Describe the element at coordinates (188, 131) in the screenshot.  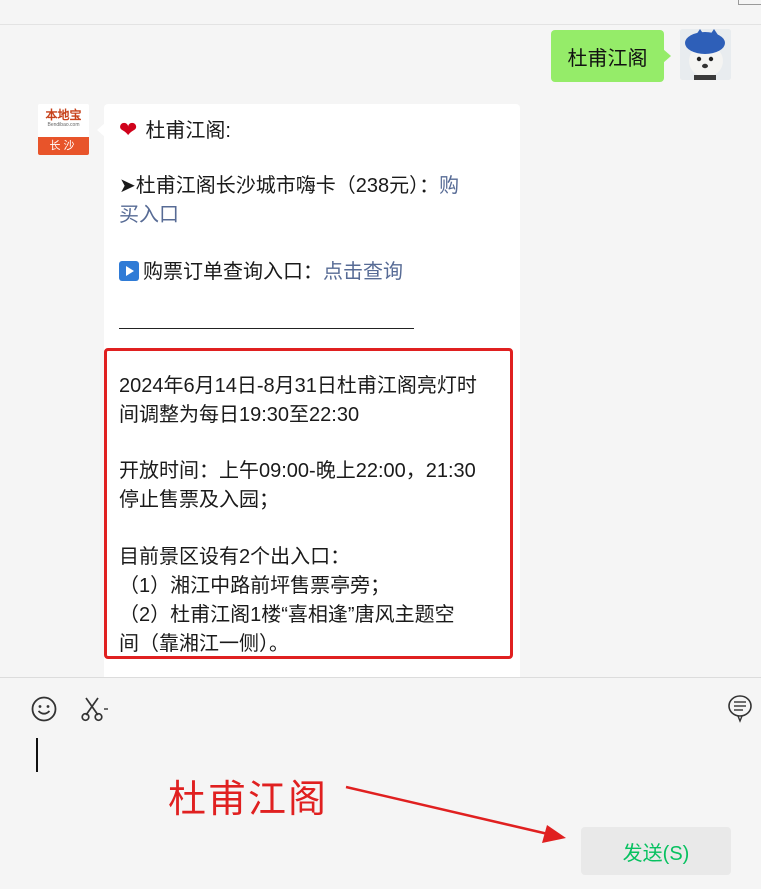
I see `heading-text: 杜甫江阁:` at that location.